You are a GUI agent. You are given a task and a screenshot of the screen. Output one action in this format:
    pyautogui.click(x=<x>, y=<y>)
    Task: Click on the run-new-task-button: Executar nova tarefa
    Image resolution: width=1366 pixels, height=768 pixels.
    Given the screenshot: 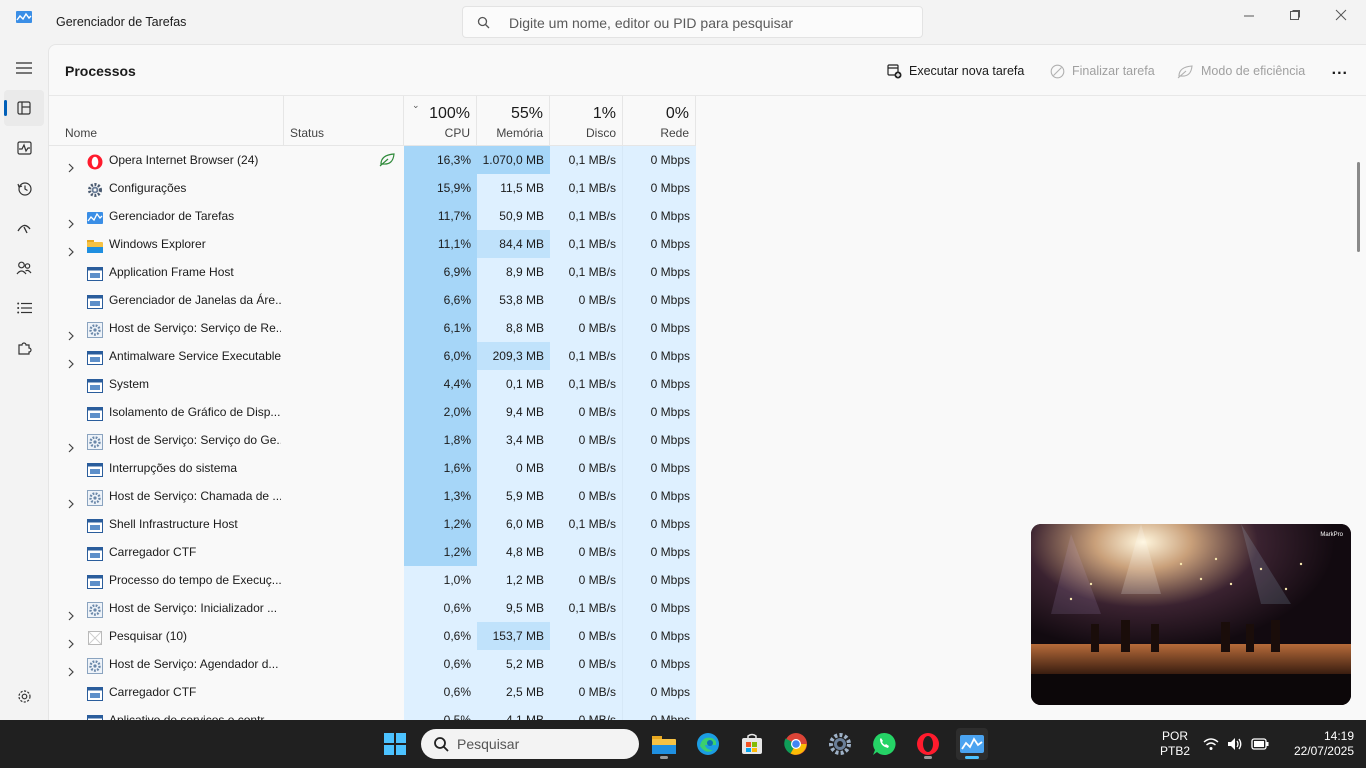 What is the action you would take?
    pyautogui.click(x=955, y=71)
    